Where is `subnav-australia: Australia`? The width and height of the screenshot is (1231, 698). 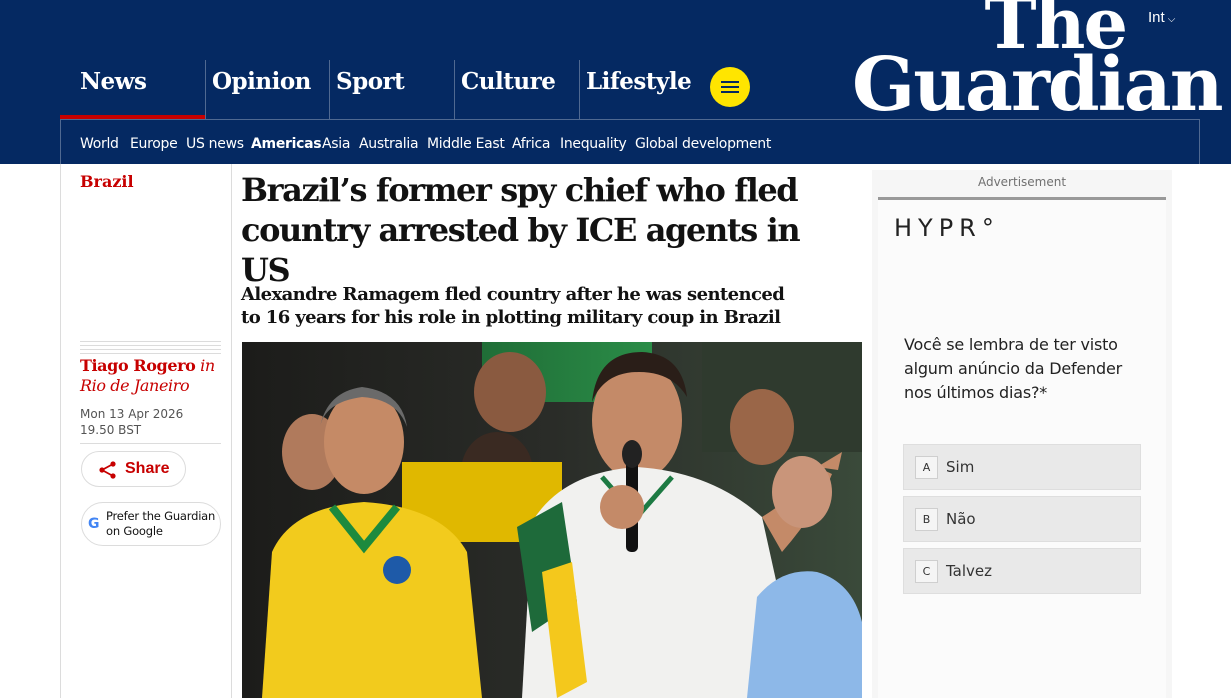 subnav-australia: Australia is located at coordinates (389, 144).